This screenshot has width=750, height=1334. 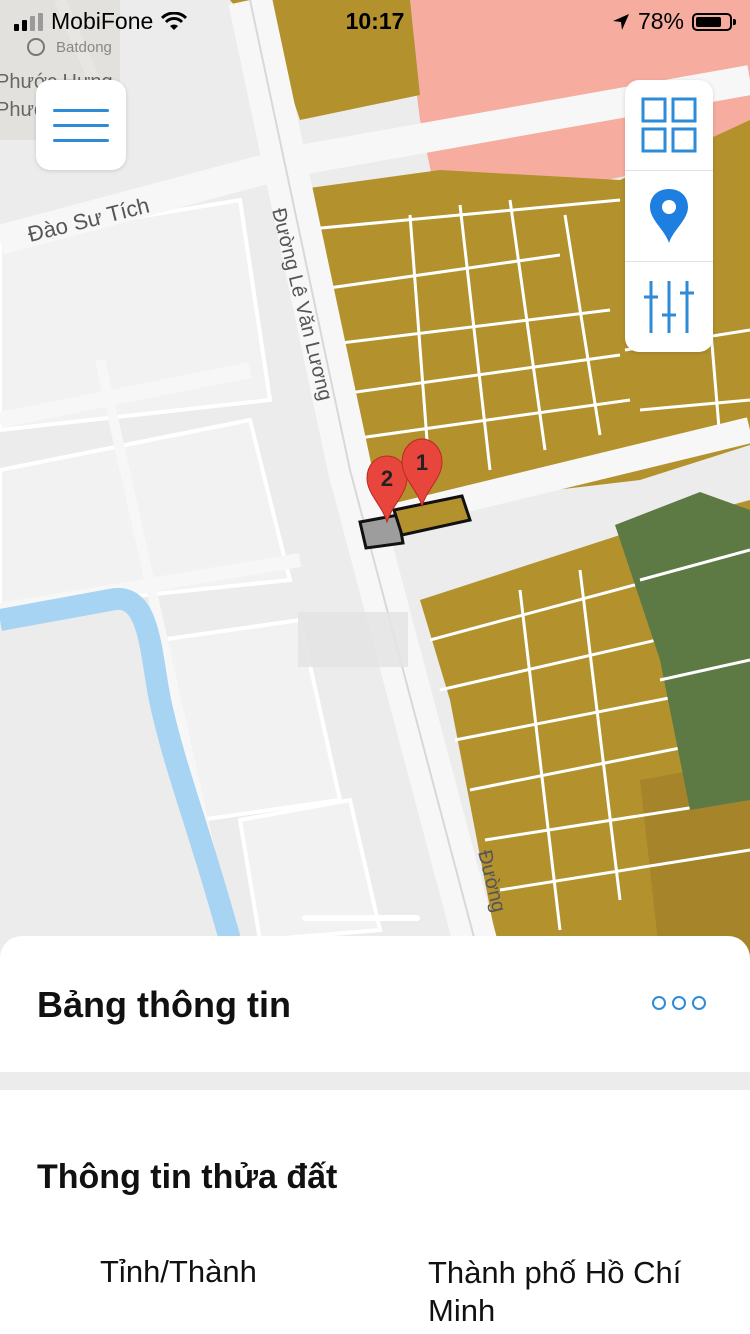 I want to click on location-pin-icon, so click(x=669, y=216).